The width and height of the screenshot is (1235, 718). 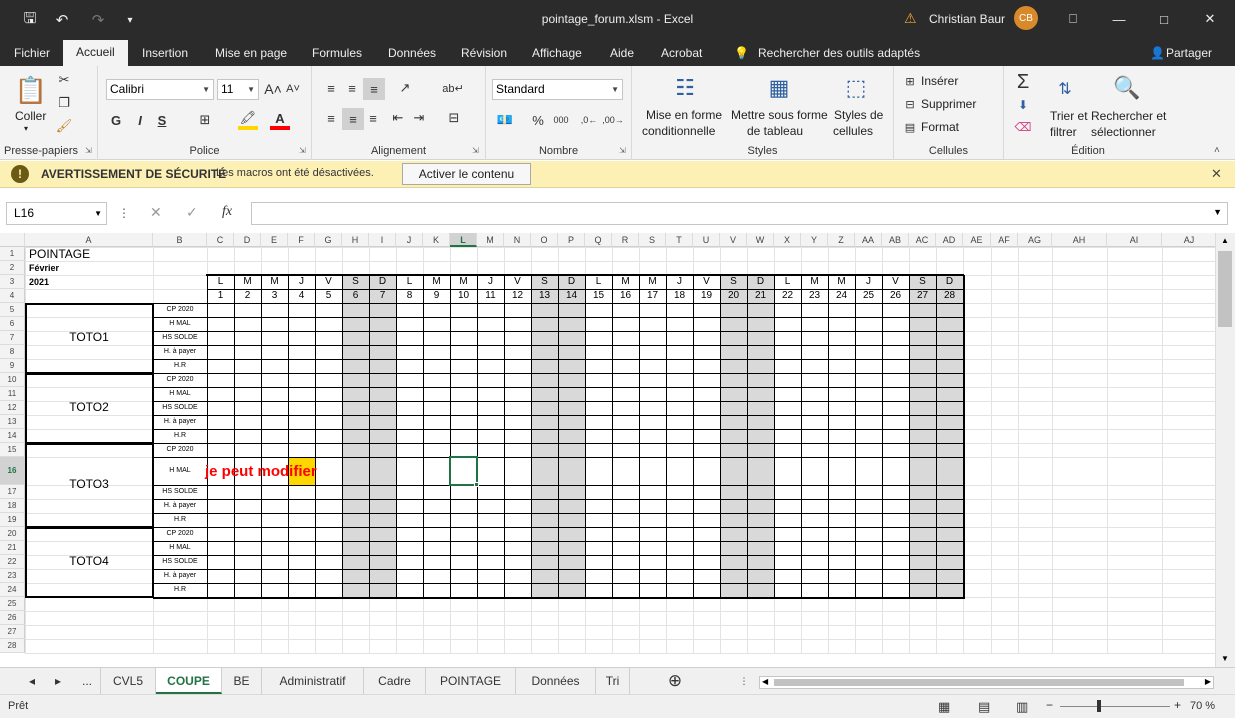 What do you see at coordinates (56, 213) in the screenshot?
I see `name-box: L16 ▼` at bounding box center [56, 213].